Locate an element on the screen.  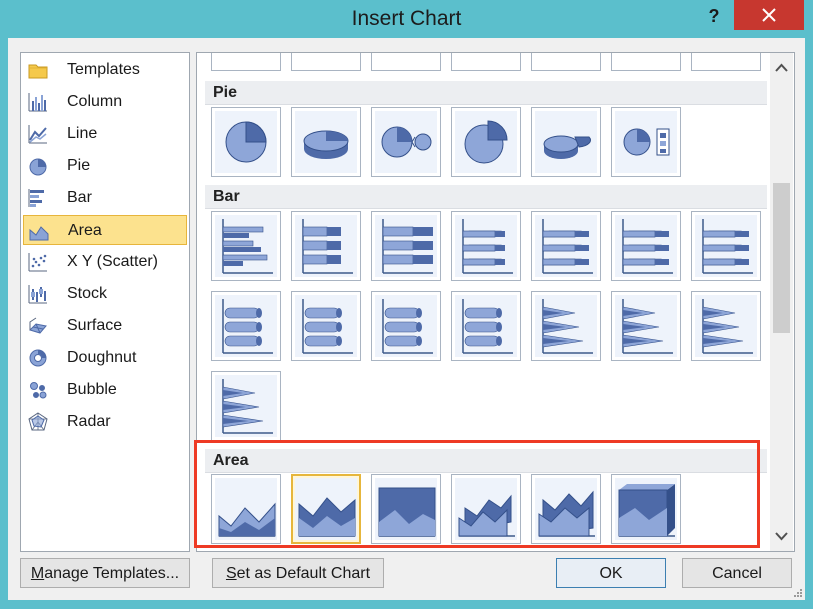
sidebar-item-label: Line is located at coordinates (82, 133).